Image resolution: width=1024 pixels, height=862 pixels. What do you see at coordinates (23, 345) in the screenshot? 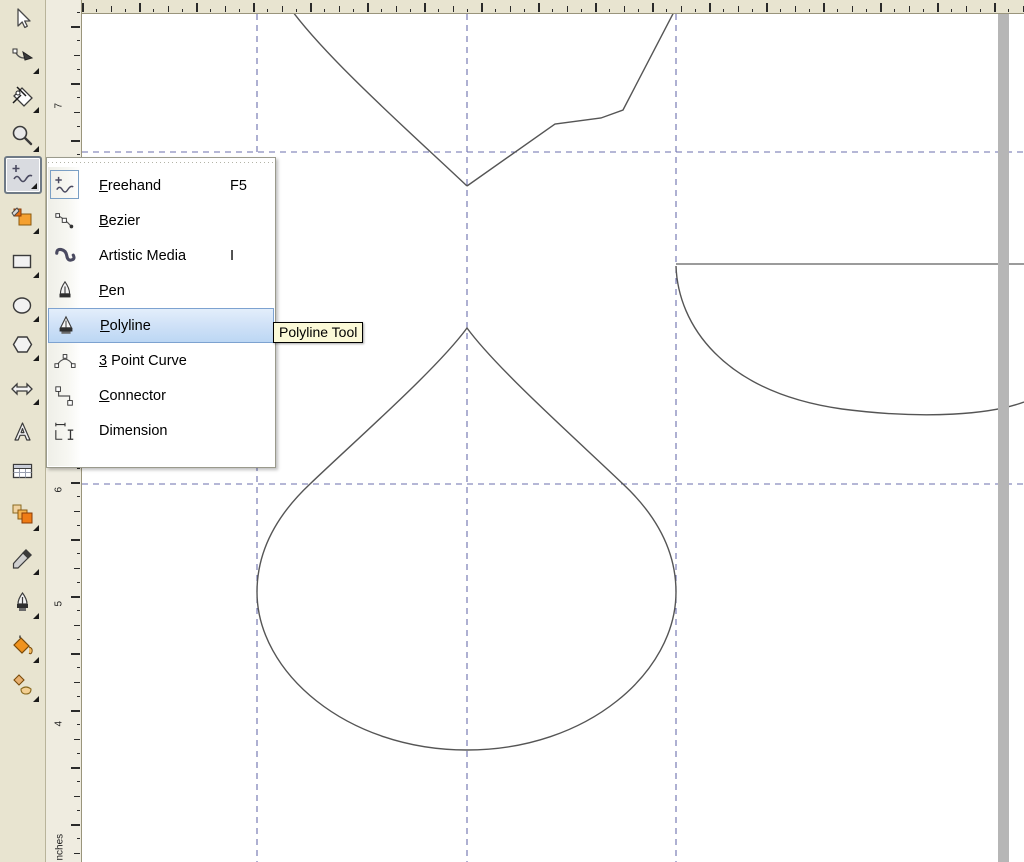
I see `polygon-tool` at bounding box center [23, 345].